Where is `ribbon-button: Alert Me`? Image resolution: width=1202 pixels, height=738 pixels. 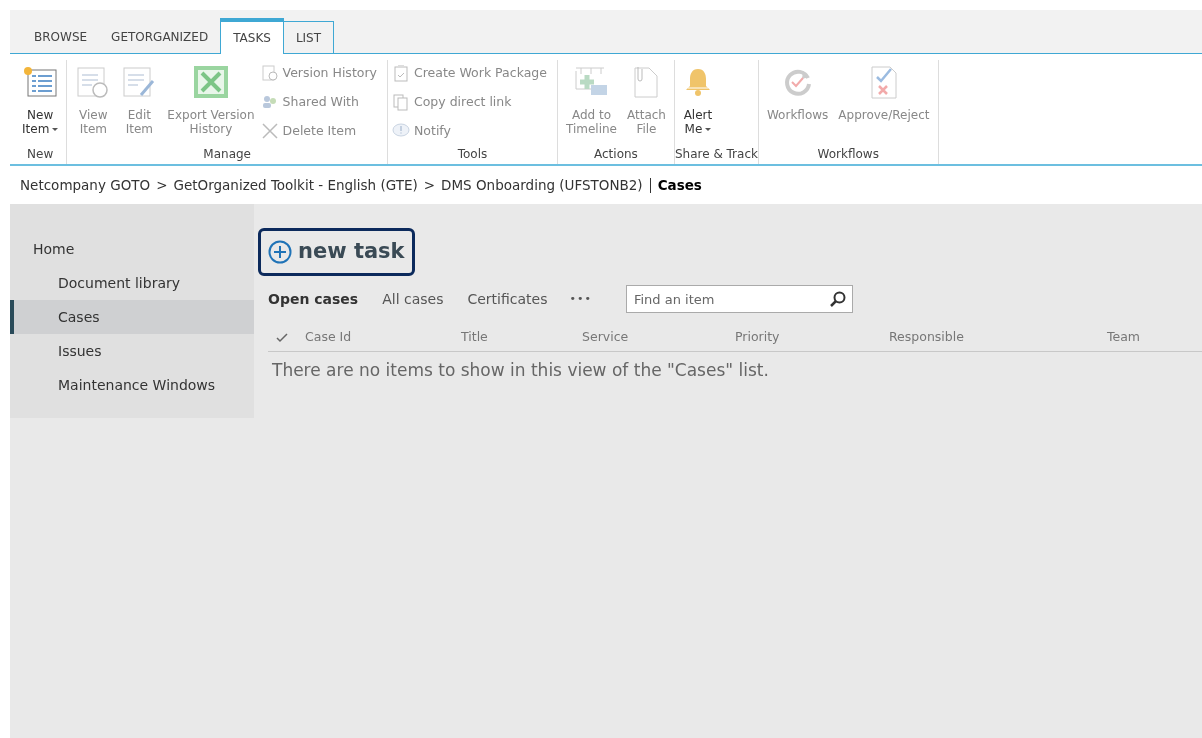 ribbon-button: Alert Me is located at coordinates (697, 102).